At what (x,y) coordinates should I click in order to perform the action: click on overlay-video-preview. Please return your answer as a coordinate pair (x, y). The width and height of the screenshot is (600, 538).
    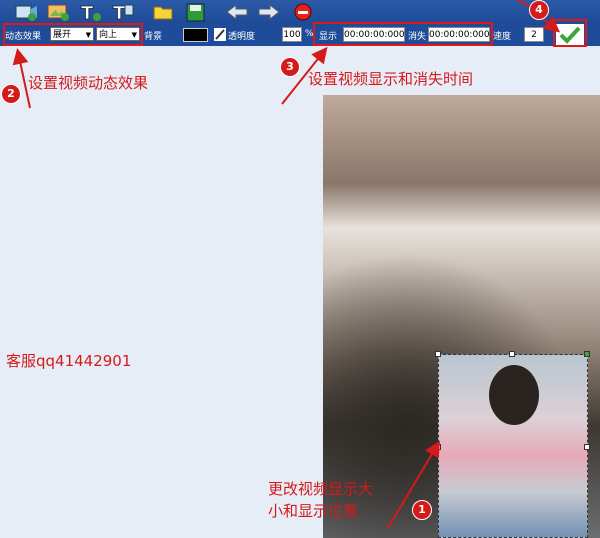
    Looking at the image, I should click on (513, 446).